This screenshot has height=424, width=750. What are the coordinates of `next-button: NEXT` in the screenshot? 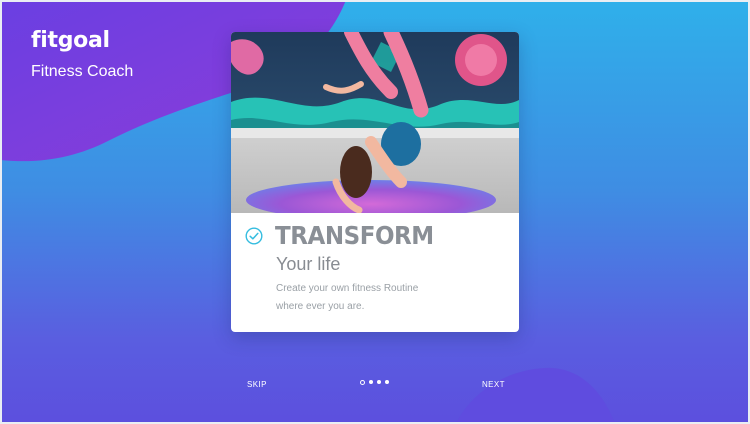 It's located at (493, 385).